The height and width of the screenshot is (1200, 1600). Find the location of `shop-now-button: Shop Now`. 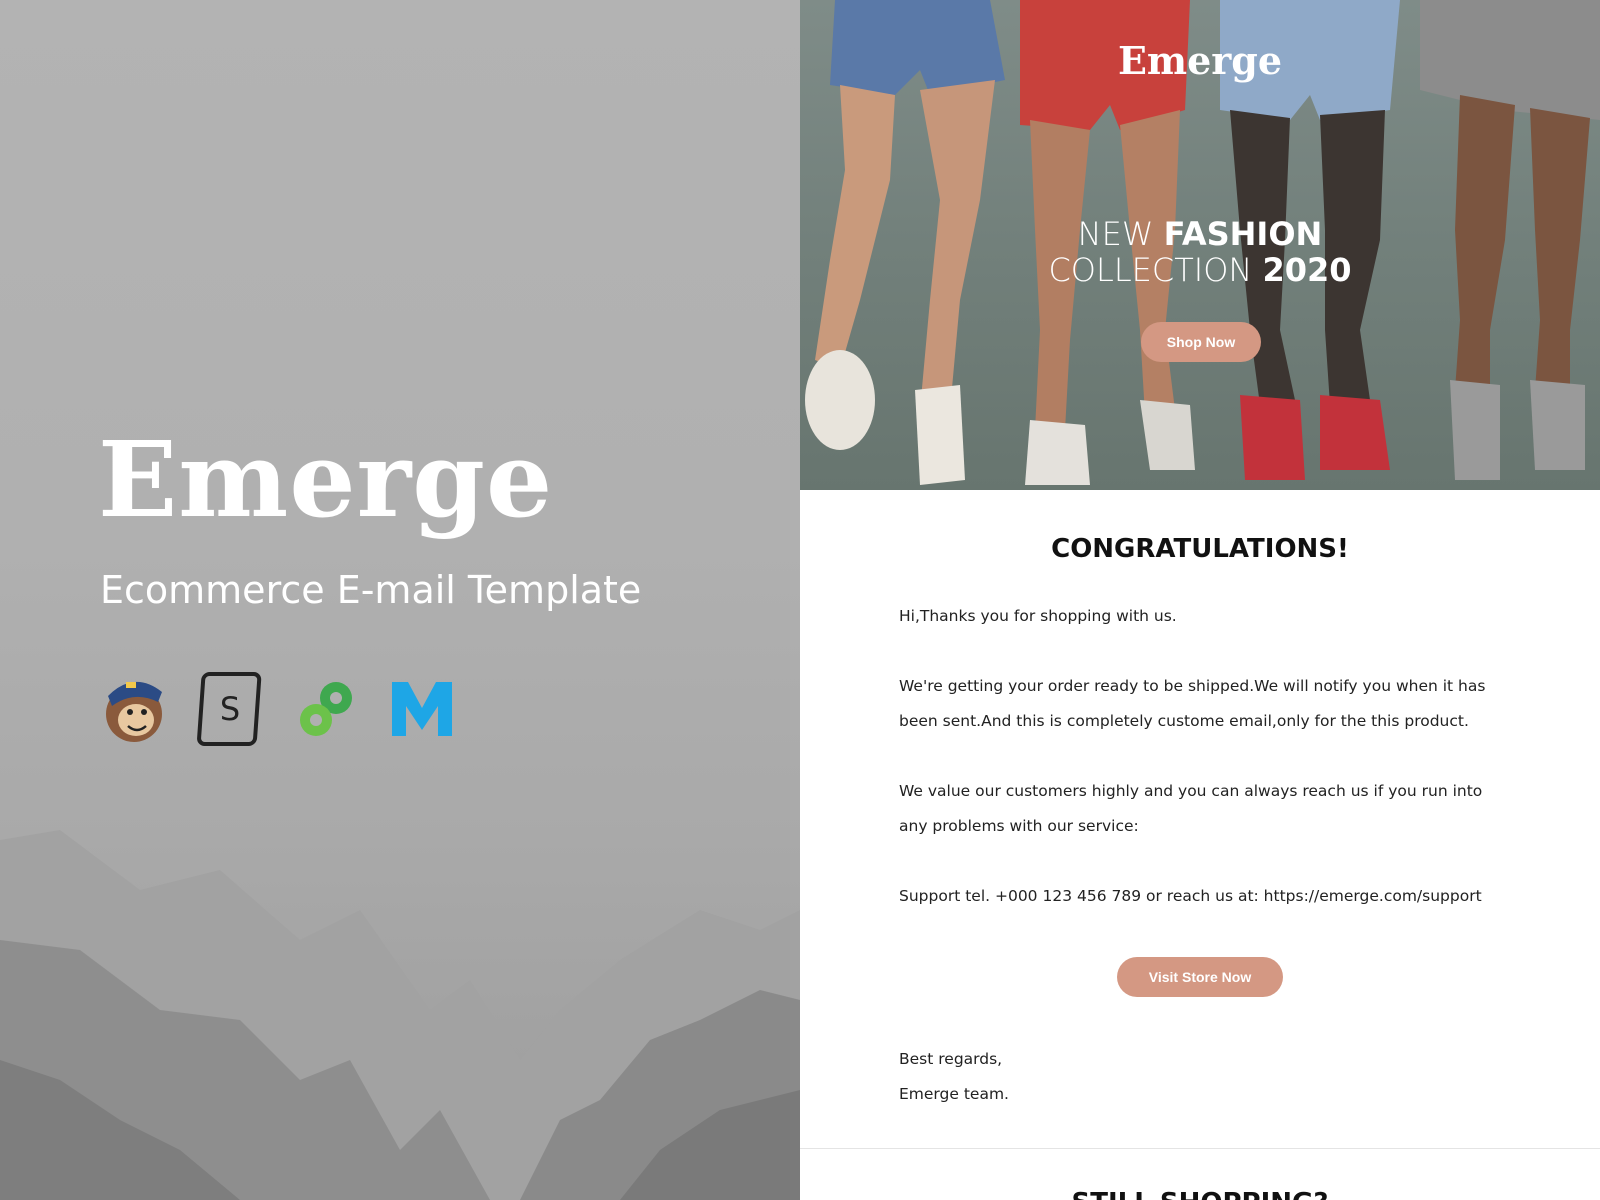

shop-now-button: Shop Now is located at coordinates (1201, 342).